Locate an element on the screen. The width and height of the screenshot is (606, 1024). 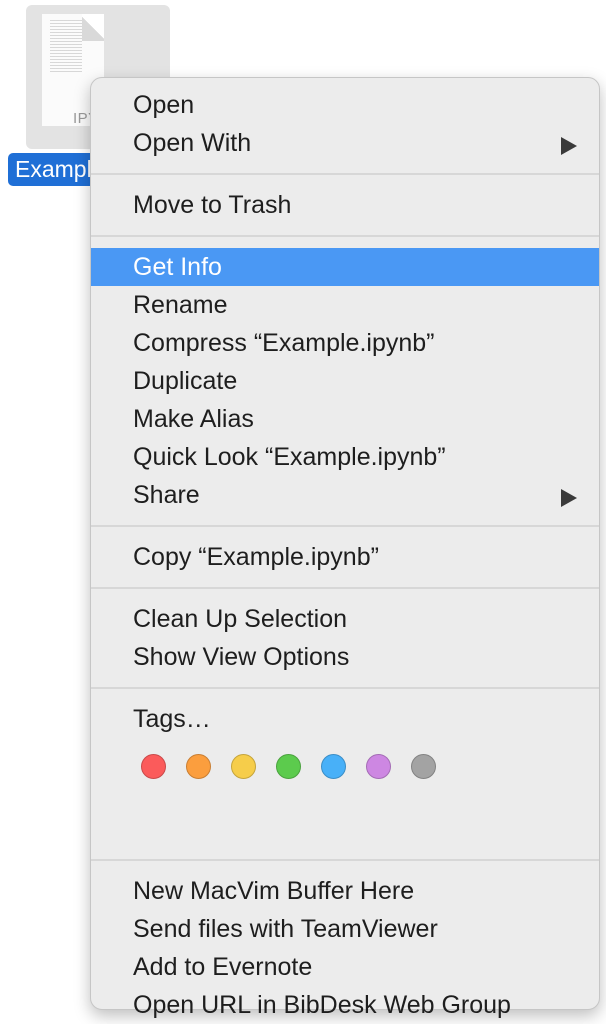
menu-item-open: Open is located at coordinates (345, 105).